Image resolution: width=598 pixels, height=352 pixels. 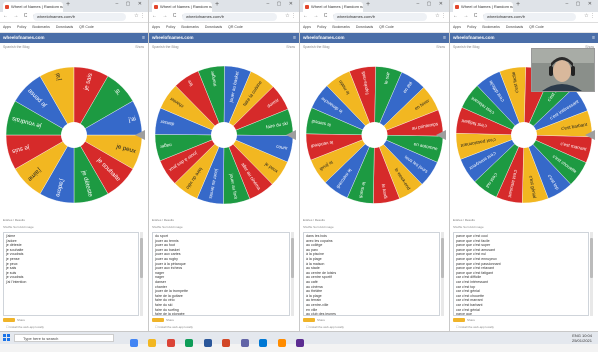 I want to click on taskbar: Type here to search ENG 10:04 25/01/2021, so click(x=299, y=339).